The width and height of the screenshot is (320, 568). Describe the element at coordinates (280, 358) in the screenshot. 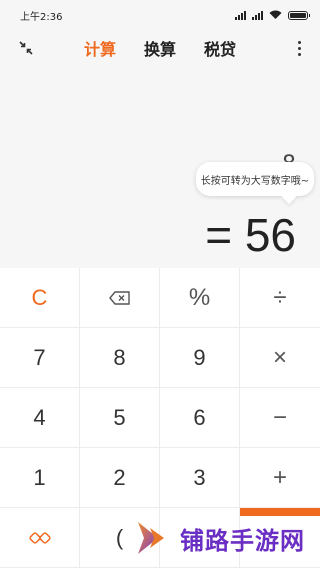

I see `multiply-key: ×` at that location.